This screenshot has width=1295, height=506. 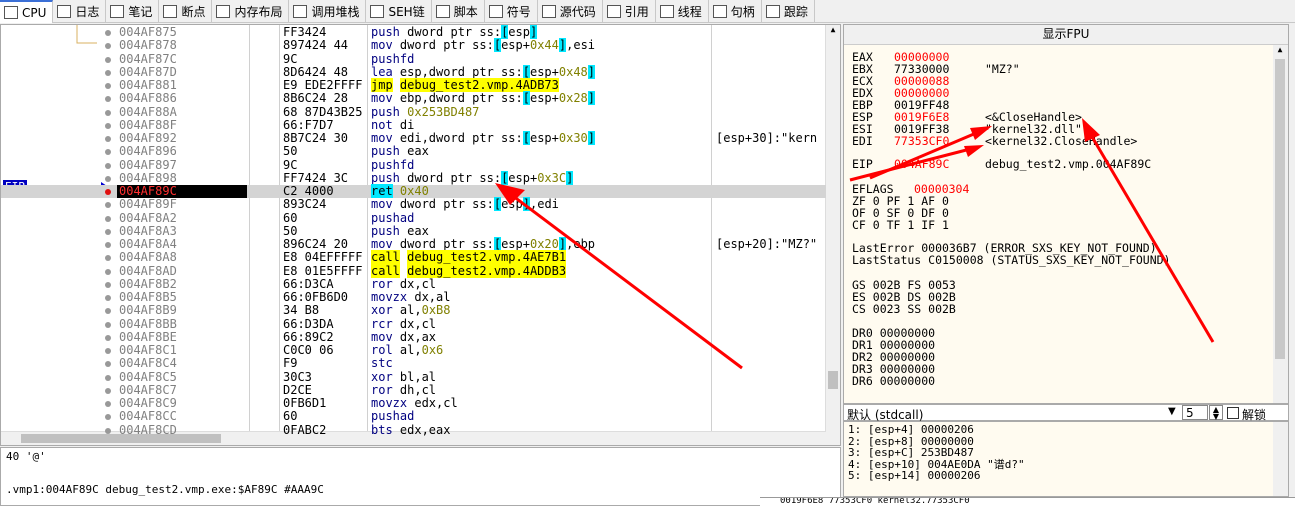 What do you see at coordinates (413, 204) in the screenshot?
I see `disasm-row: 004AF89F 893C24 mov dword ptr ss:[esp],edi` at bounding box center [413, 204].